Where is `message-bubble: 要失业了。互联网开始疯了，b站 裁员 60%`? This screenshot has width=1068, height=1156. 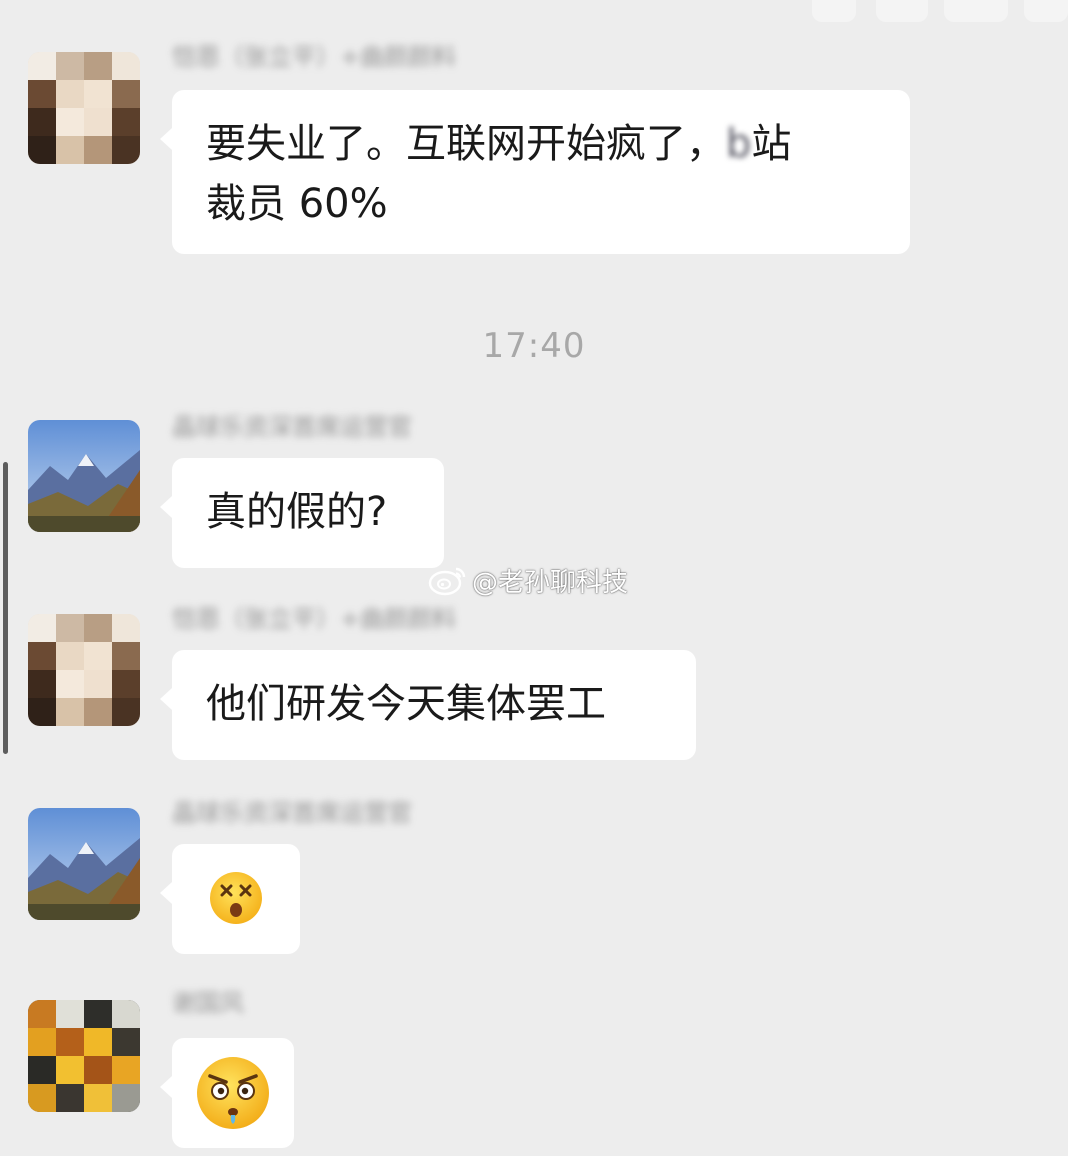
message-bubble: 要失业了。互联网开始疯了，b站 裁员 60% is located at coordinates (535, 172).